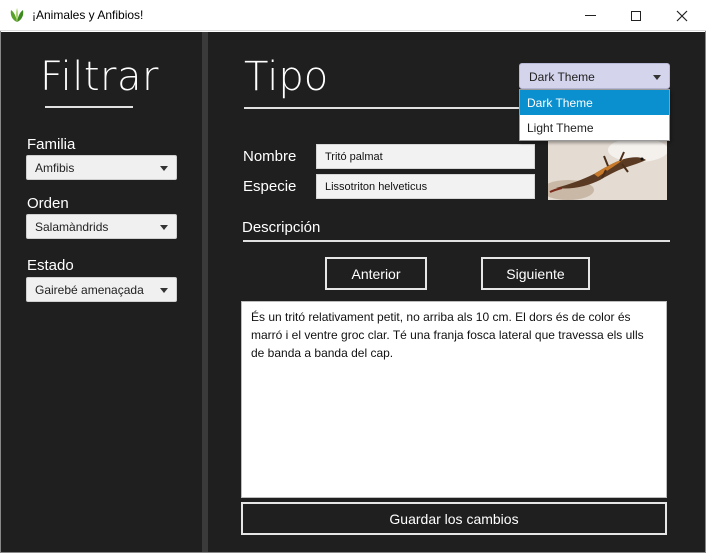 Image resolution: width=706 pixels, height=553 pixels. I want to click on newt-image, so click(607, 170).